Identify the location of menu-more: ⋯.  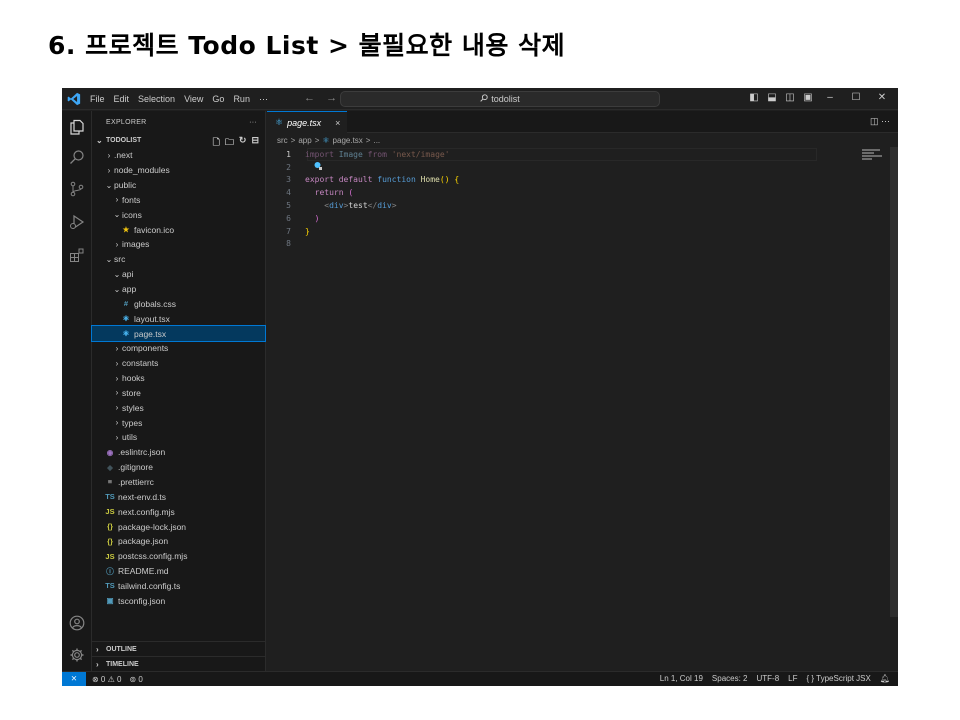
(263, 99).